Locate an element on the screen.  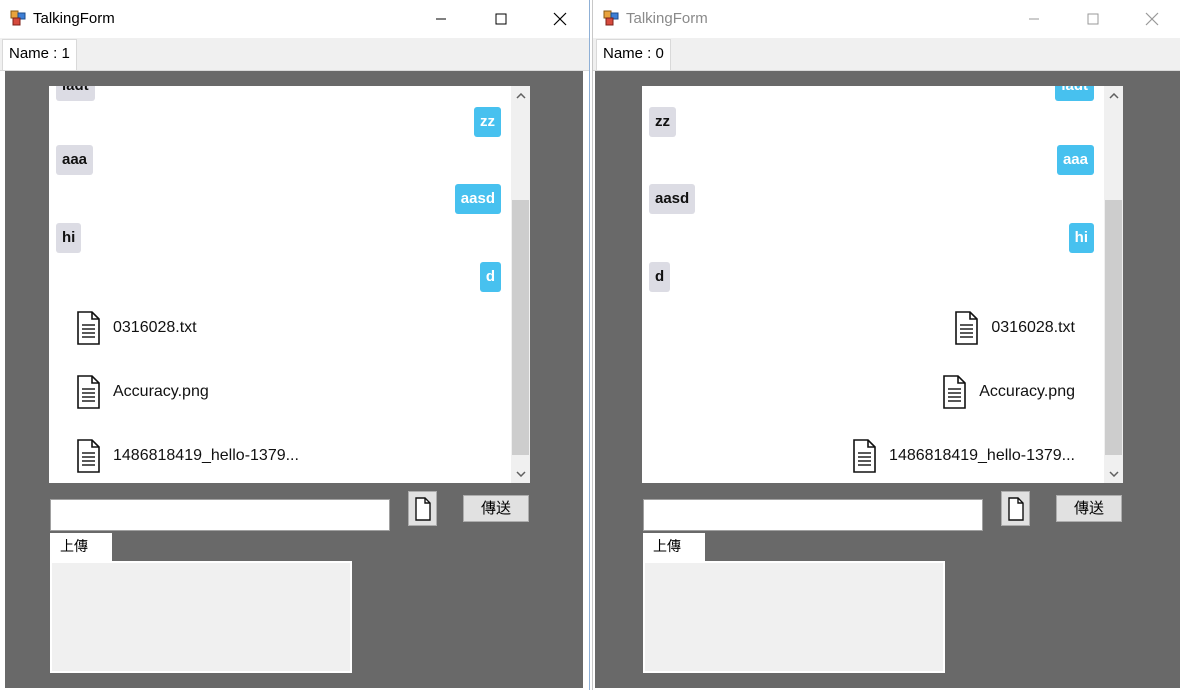
message-bubble-received: aasd is located at coordinates (672, 199).